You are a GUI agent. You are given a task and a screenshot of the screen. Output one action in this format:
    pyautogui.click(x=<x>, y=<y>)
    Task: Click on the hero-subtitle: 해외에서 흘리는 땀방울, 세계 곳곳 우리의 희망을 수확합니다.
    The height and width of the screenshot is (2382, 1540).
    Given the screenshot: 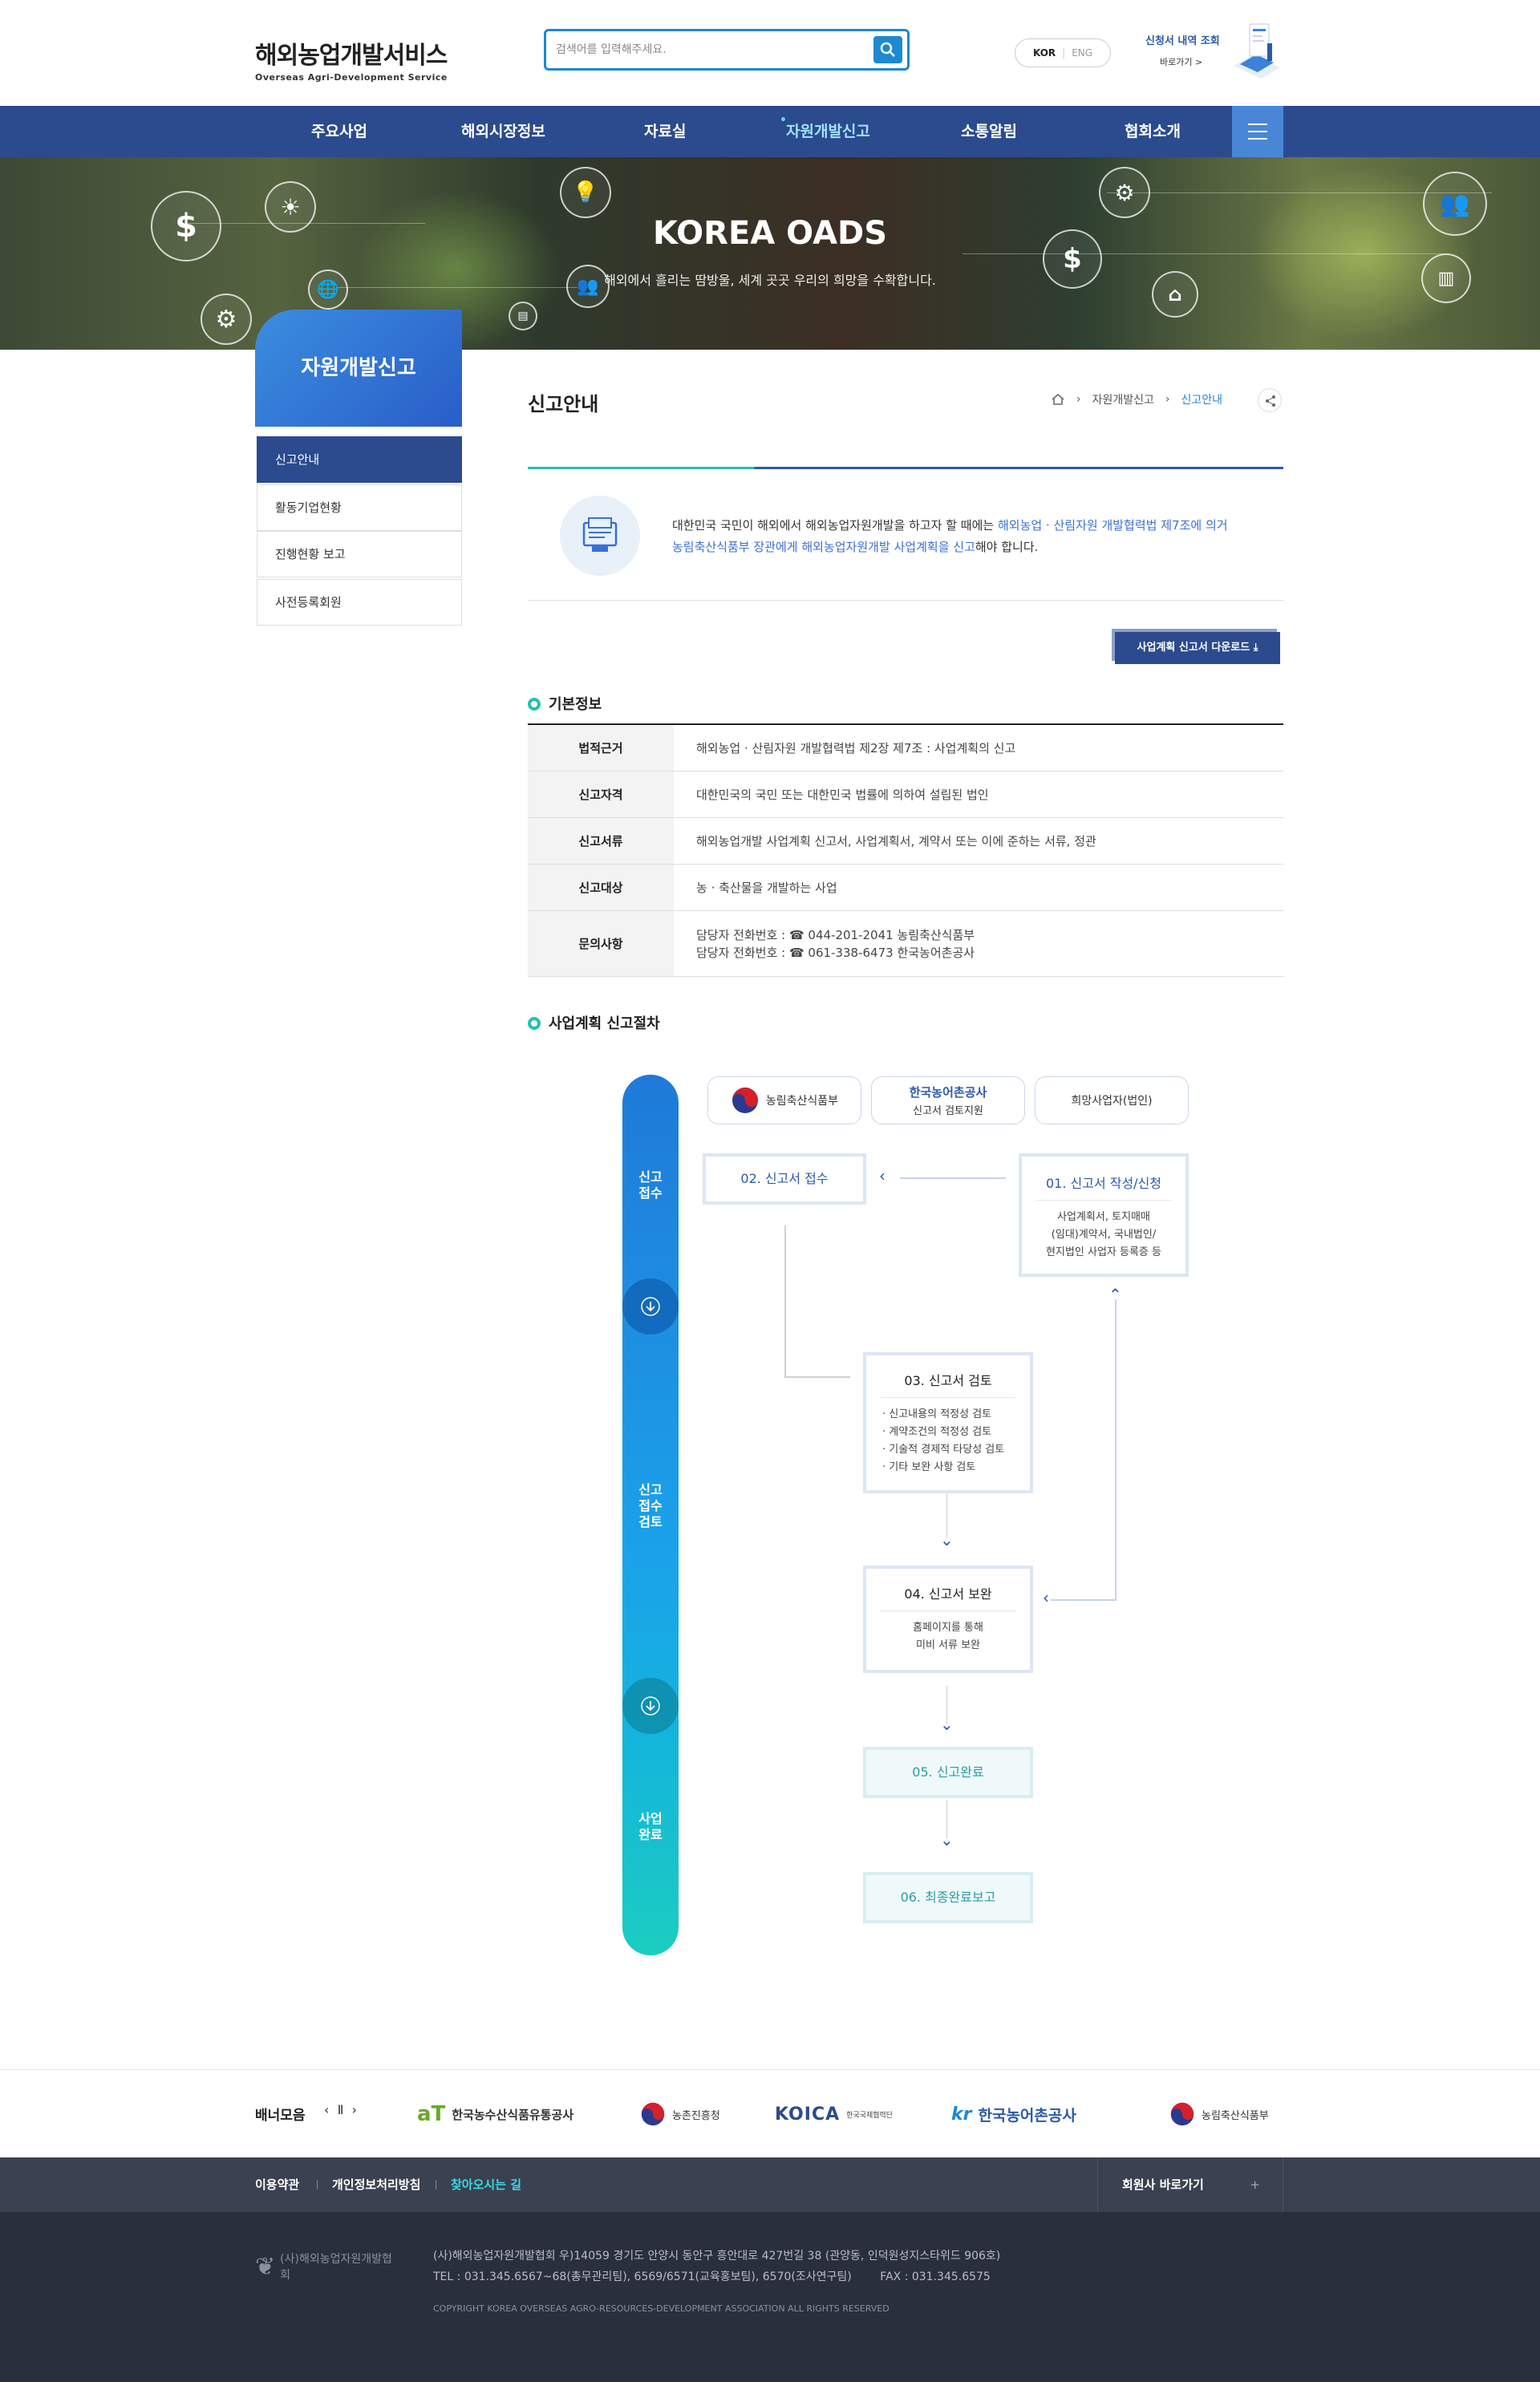 What is the action you would take?
    pyautogui.click(x=770, y=280)
    